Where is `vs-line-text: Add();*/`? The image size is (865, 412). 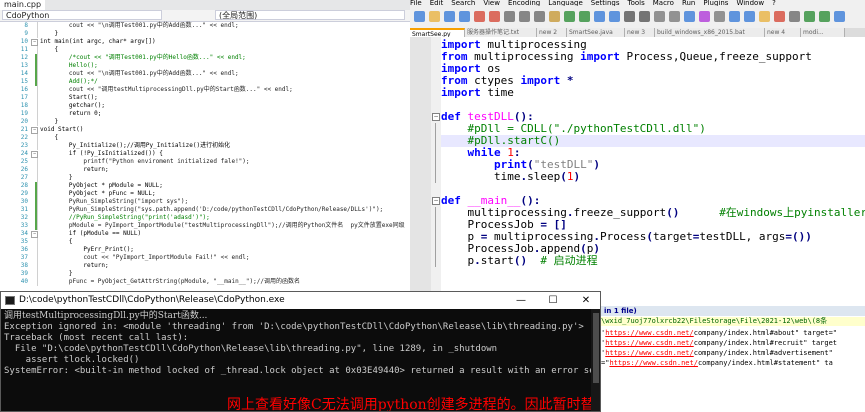 vs-line-text: Add();*/ is located at coordinates (69, 81).